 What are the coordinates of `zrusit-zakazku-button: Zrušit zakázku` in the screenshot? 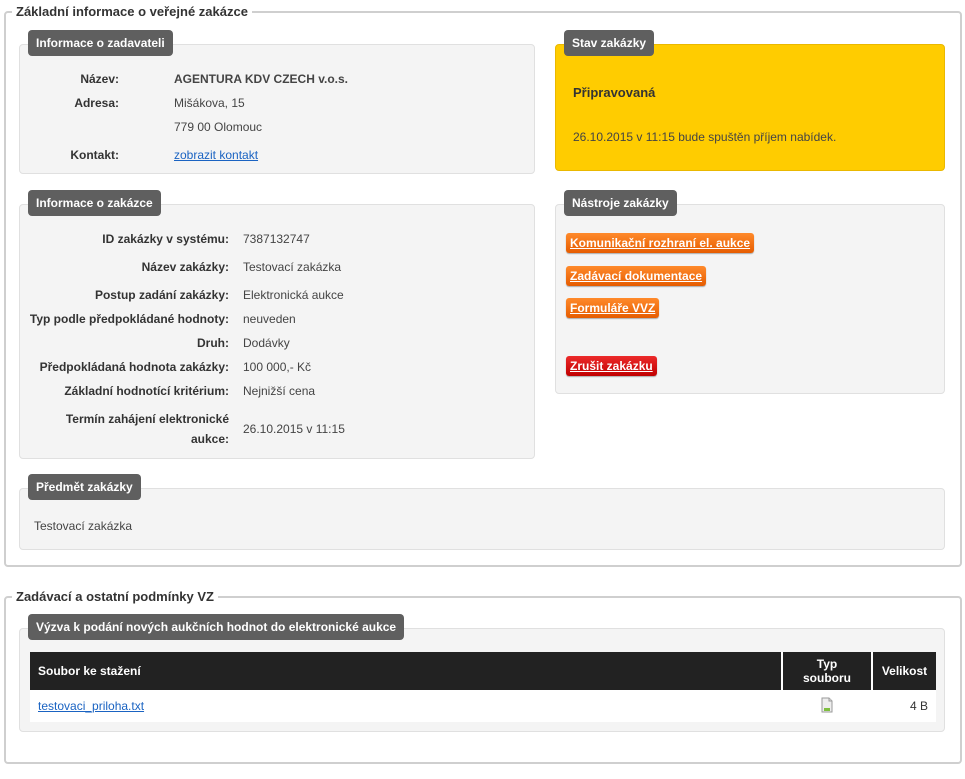 It's located at (611, 366).